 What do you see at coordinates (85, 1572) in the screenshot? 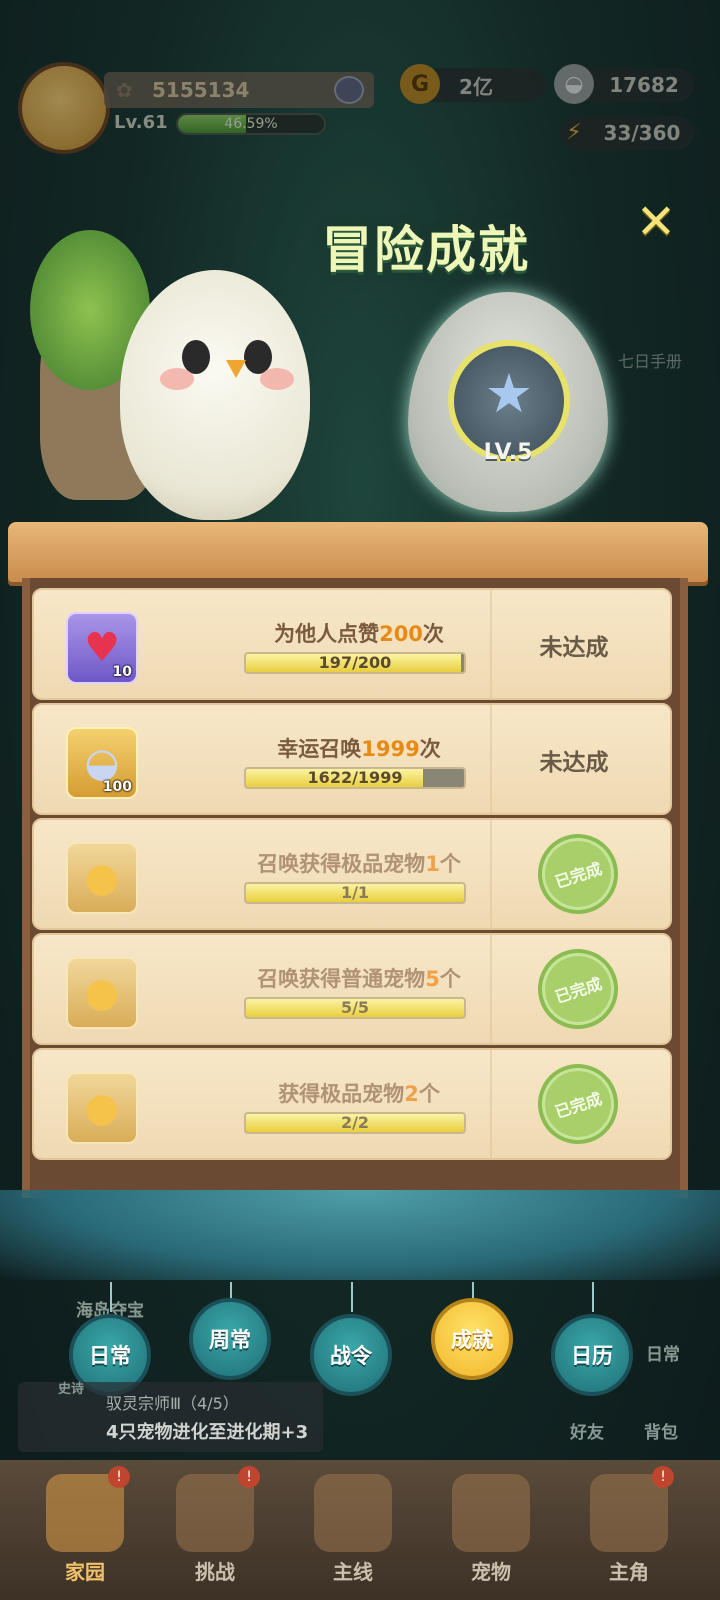
I see `nav-home-label: 家园` at bounding box center [85, 1572].